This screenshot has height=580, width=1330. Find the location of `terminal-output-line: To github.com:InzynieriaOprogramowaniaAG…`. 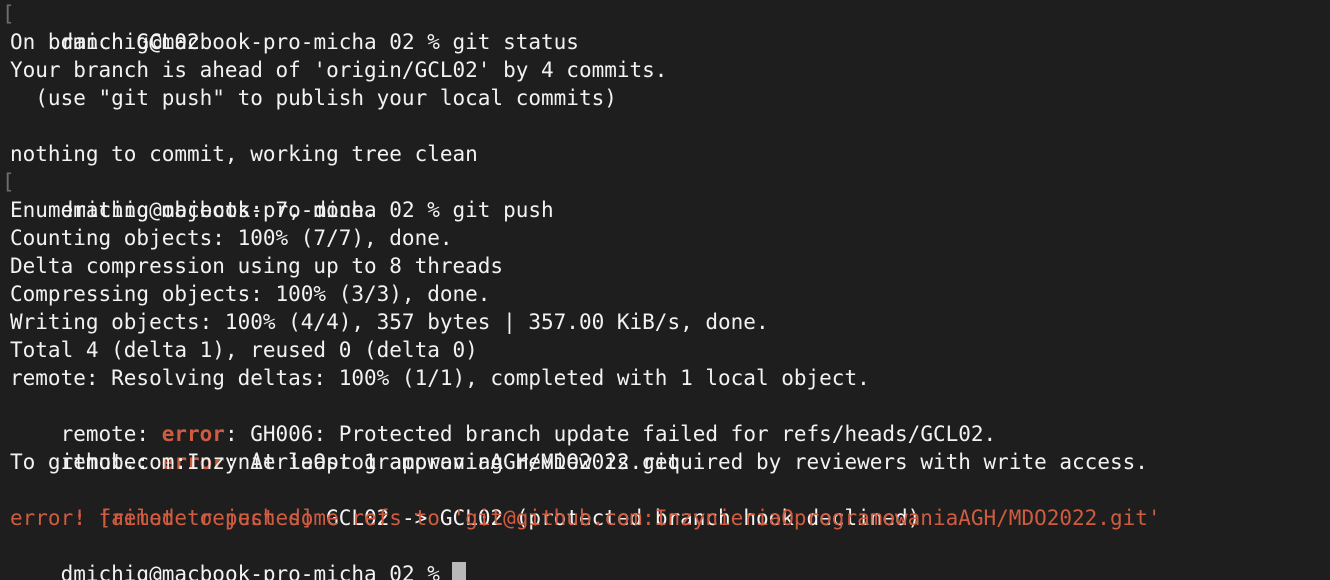

terminal-output-line: To github.com:InzynieriaOprogramowaniaAG… is located at coordinates (345, 462).